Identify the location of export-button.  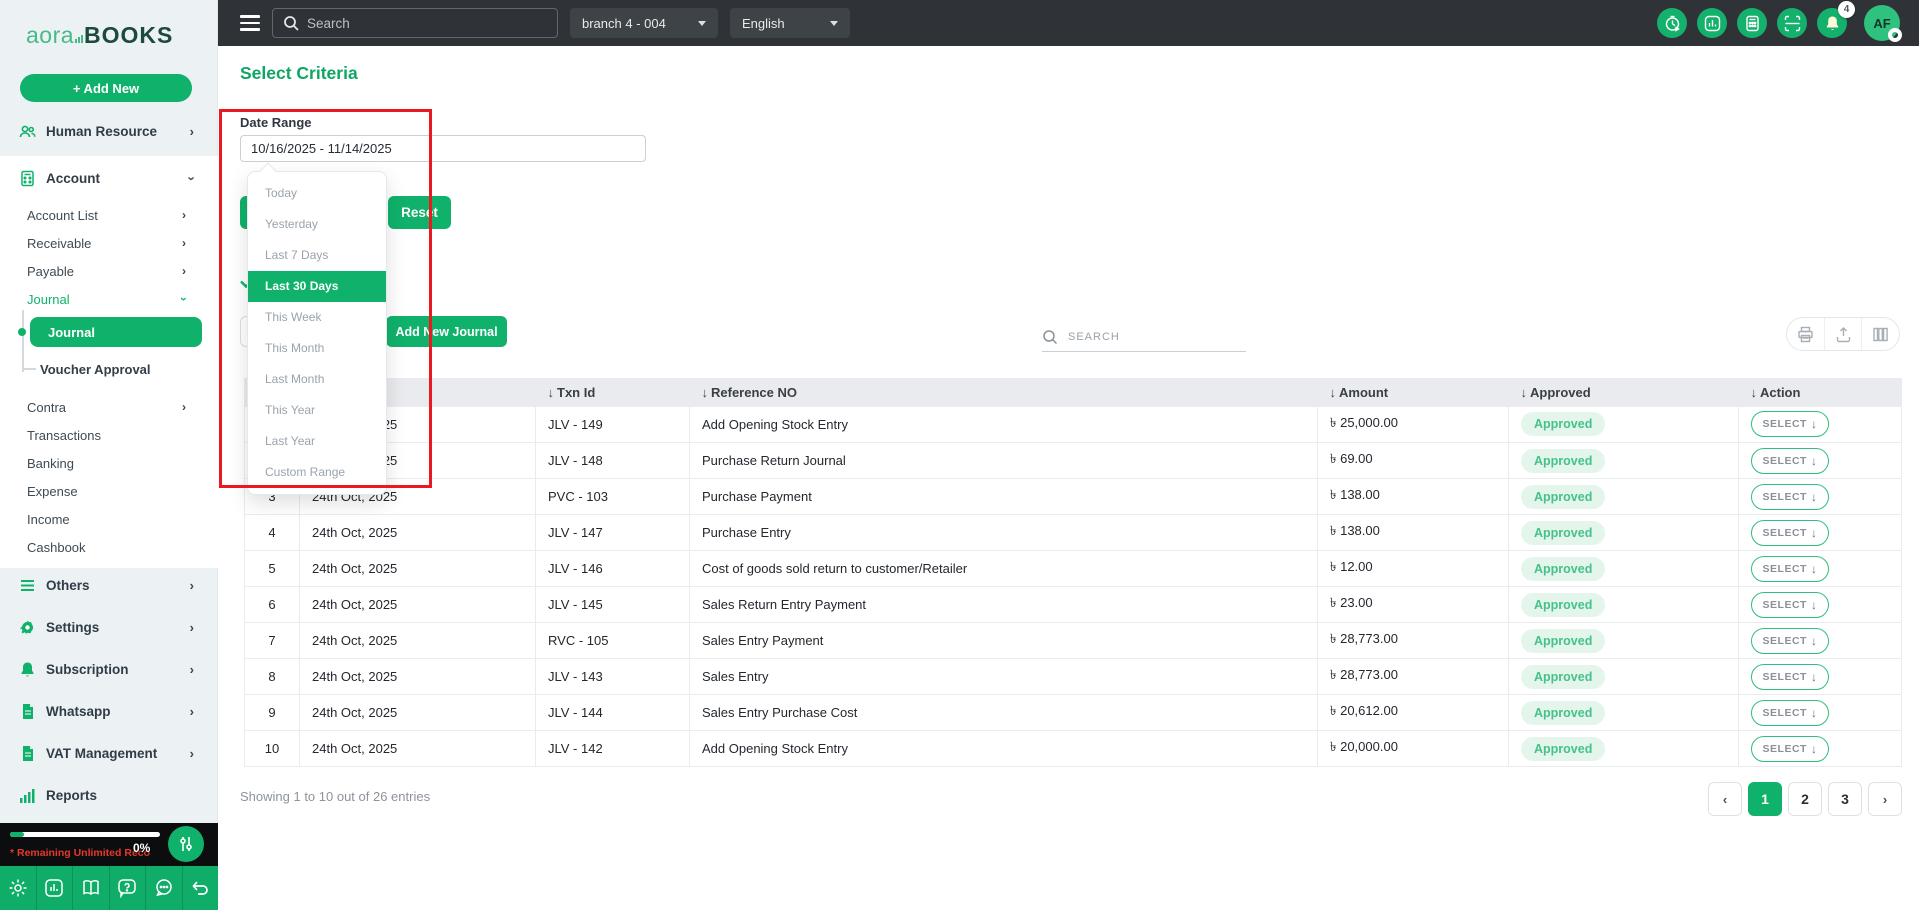
(1844, 334).